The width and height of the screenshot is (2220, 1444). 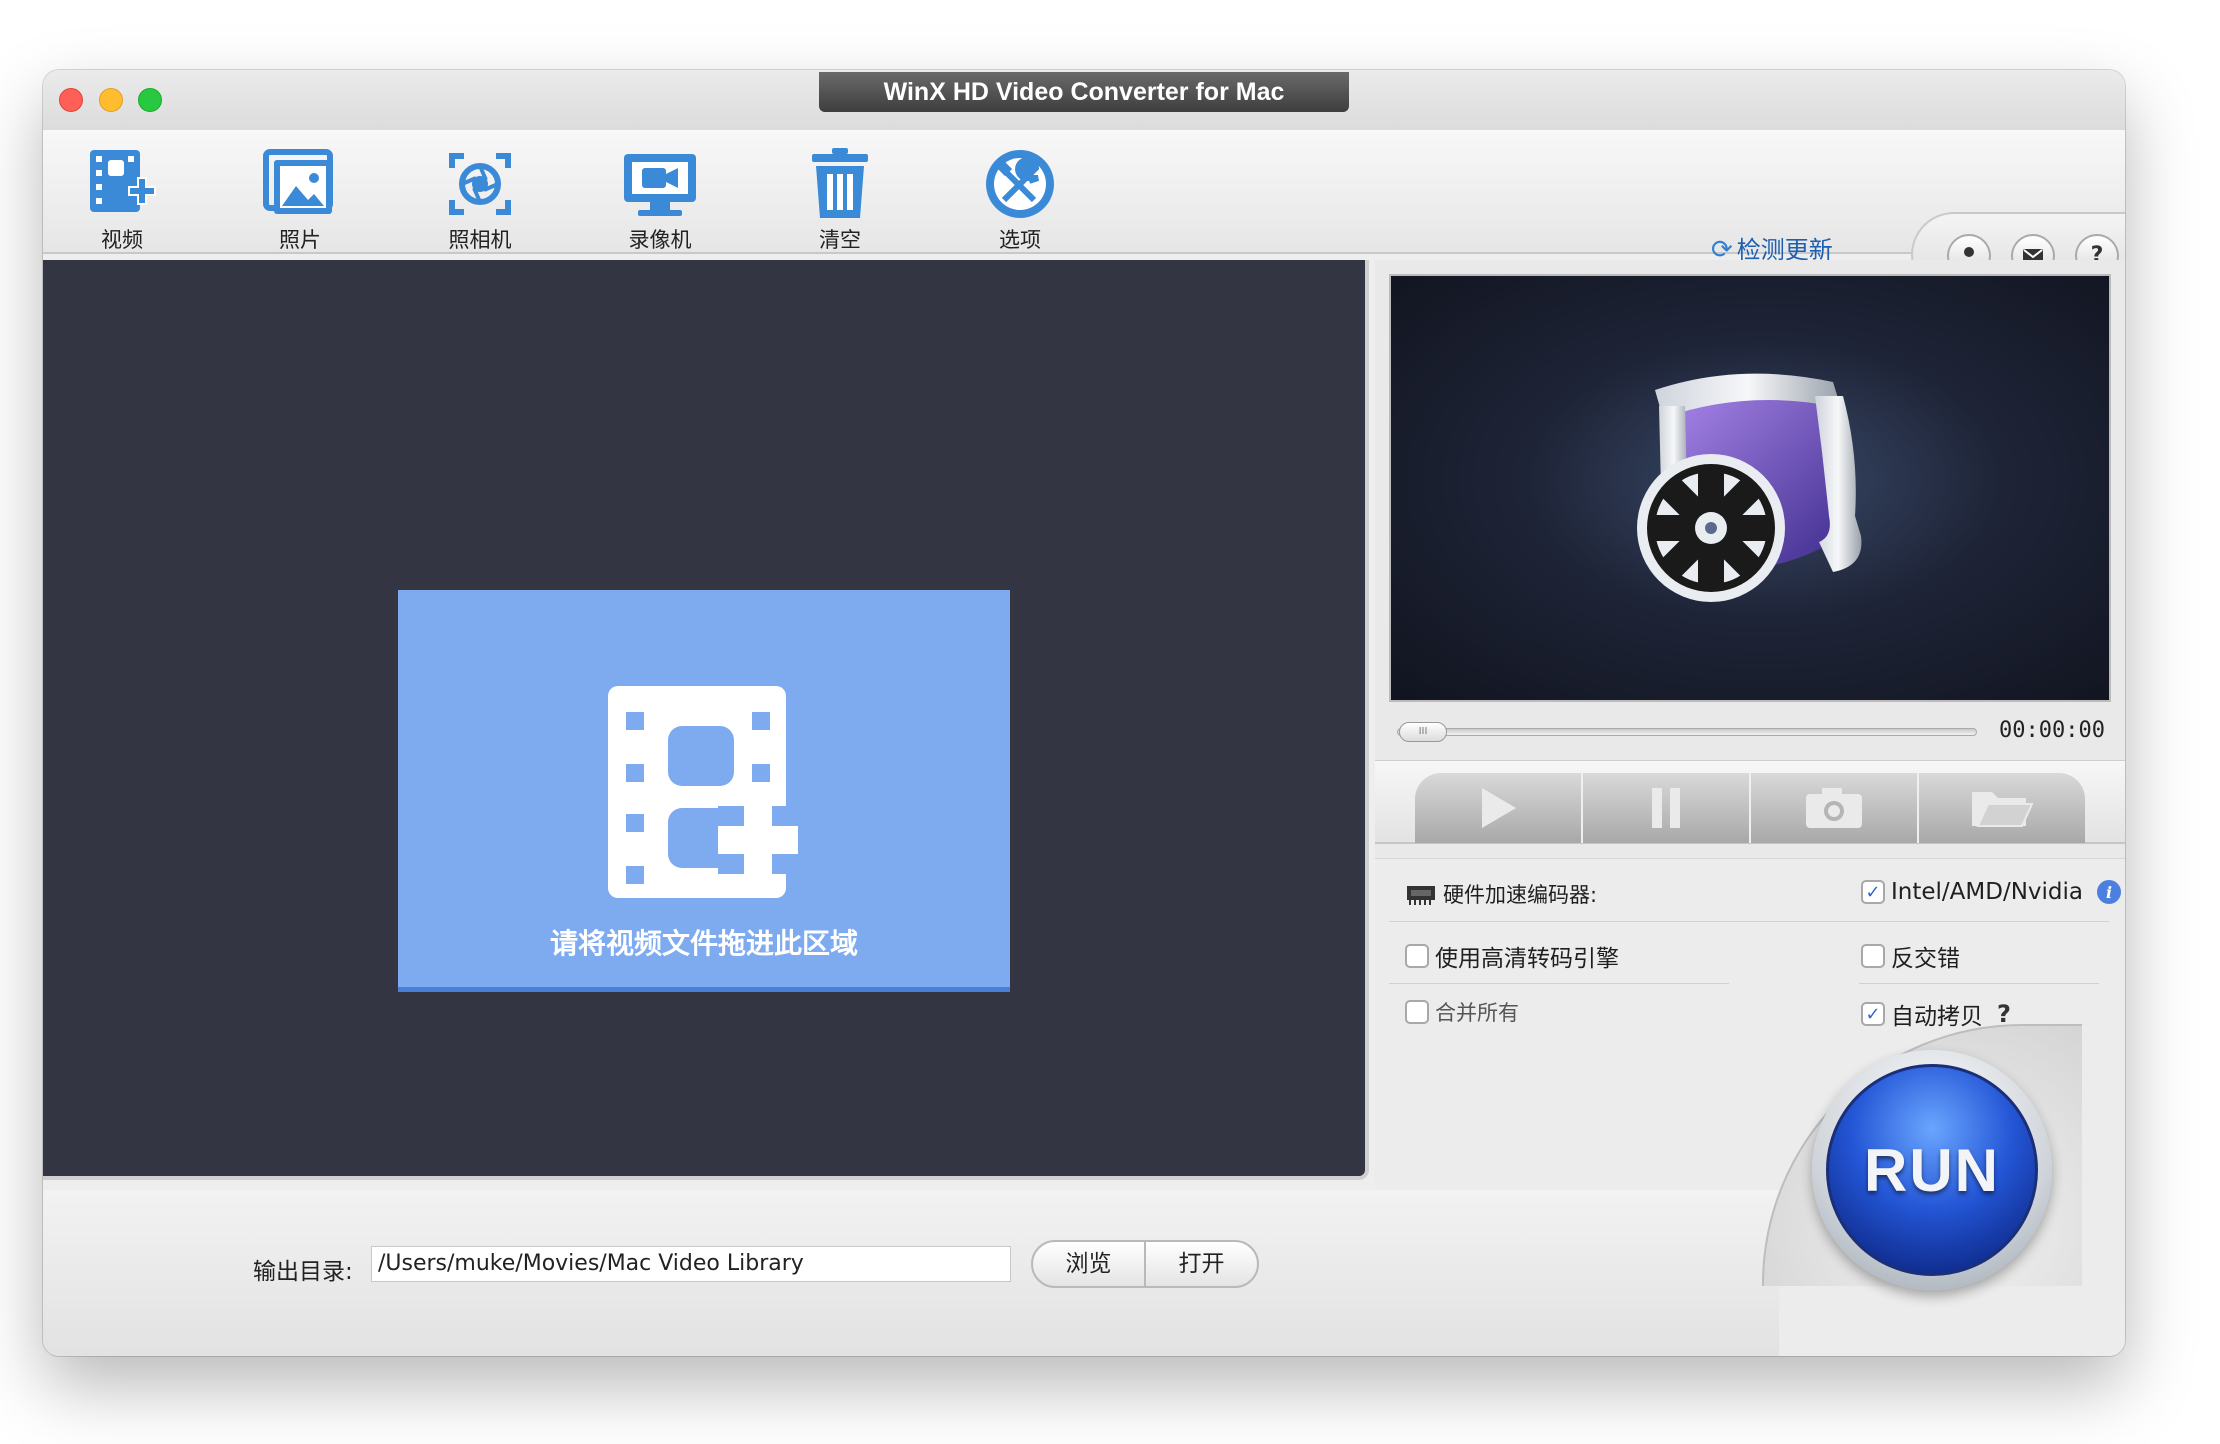 I want to click on pause-icon, so click(x=1666, y=808).